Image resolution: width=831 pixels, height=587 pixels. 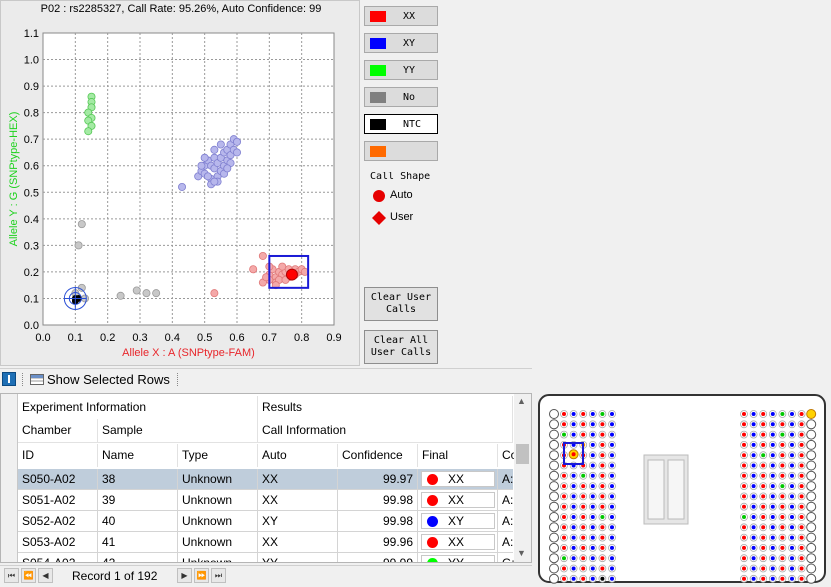 I want to click on cell-id: S050-A02, so click(x=58, y=479).